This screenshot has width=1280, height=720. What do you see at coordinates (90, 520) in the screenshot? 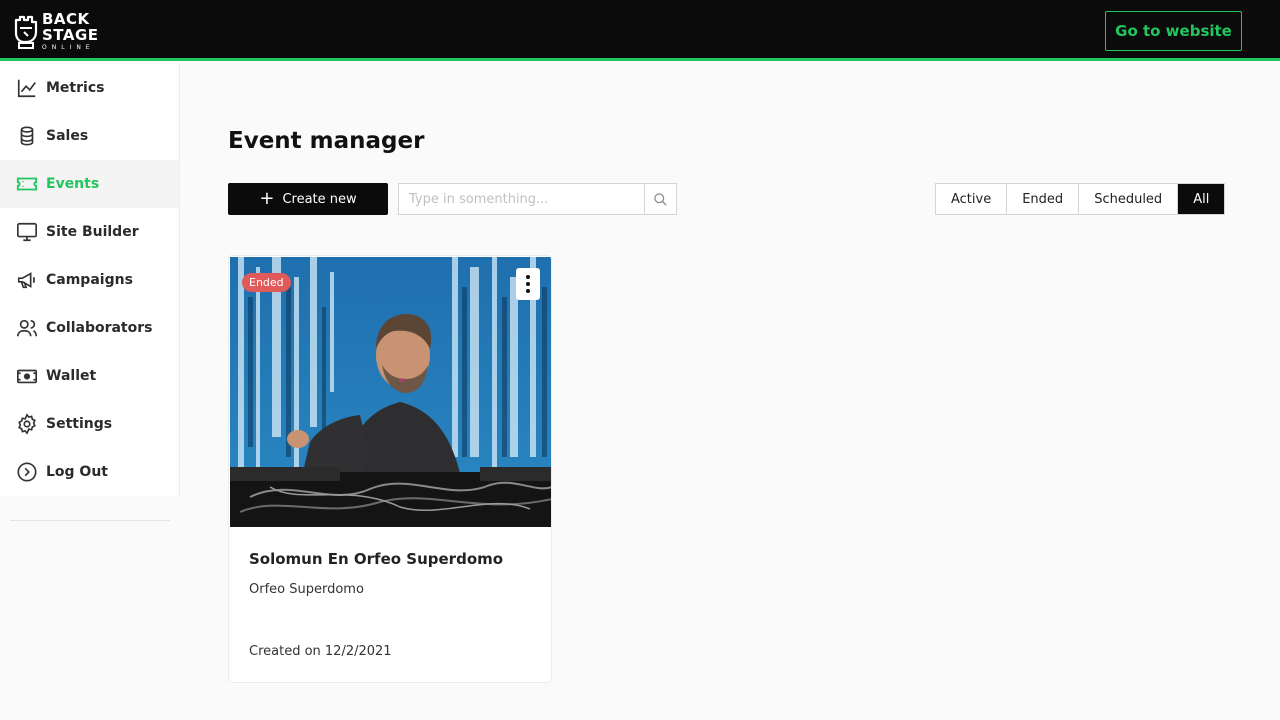
I see `sidebar-divider` at bounding box center [90, 520].